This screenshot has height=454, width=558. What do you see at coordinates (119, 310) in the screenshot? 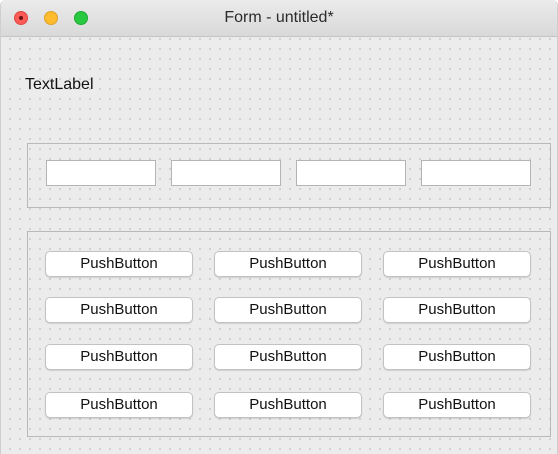
I see `push-button-r2-c1: PushButton` at bounding box center [119, 310].